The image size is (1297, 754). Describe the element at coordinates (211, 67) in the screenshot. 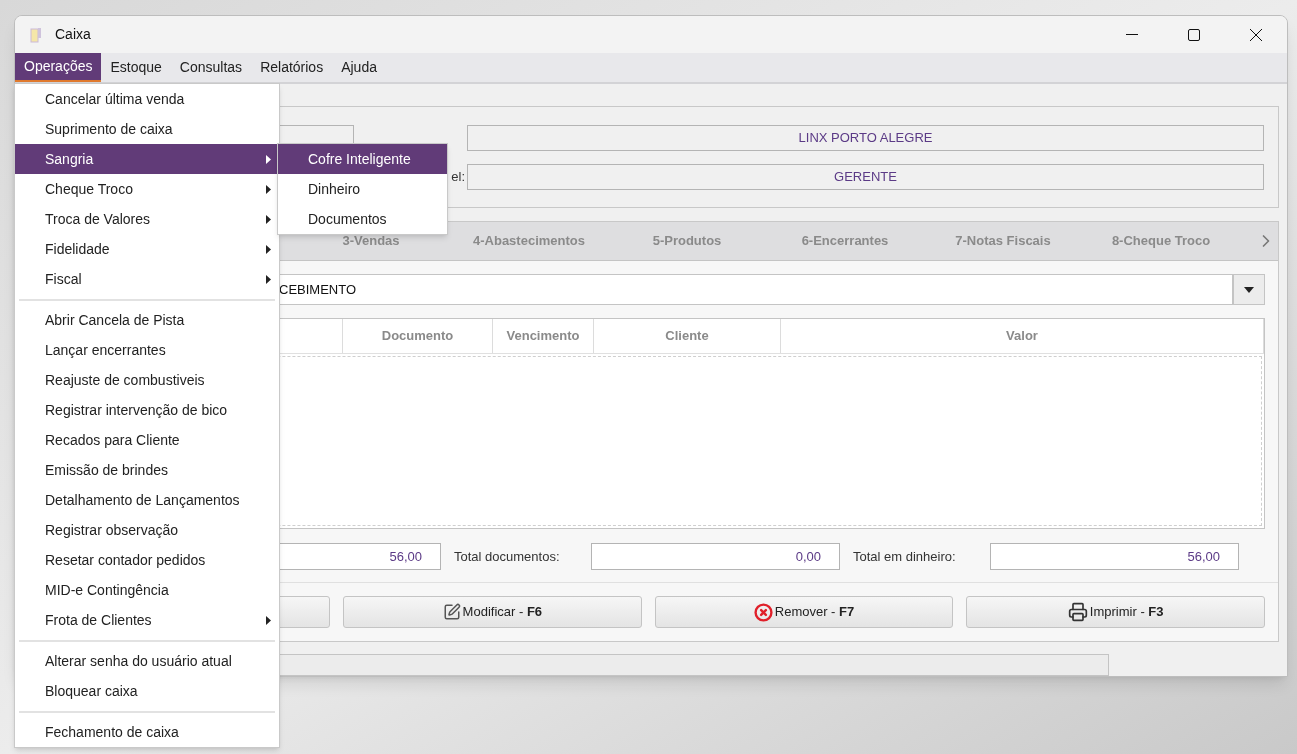

I see `menu-bar-item: Consultas` at that location.